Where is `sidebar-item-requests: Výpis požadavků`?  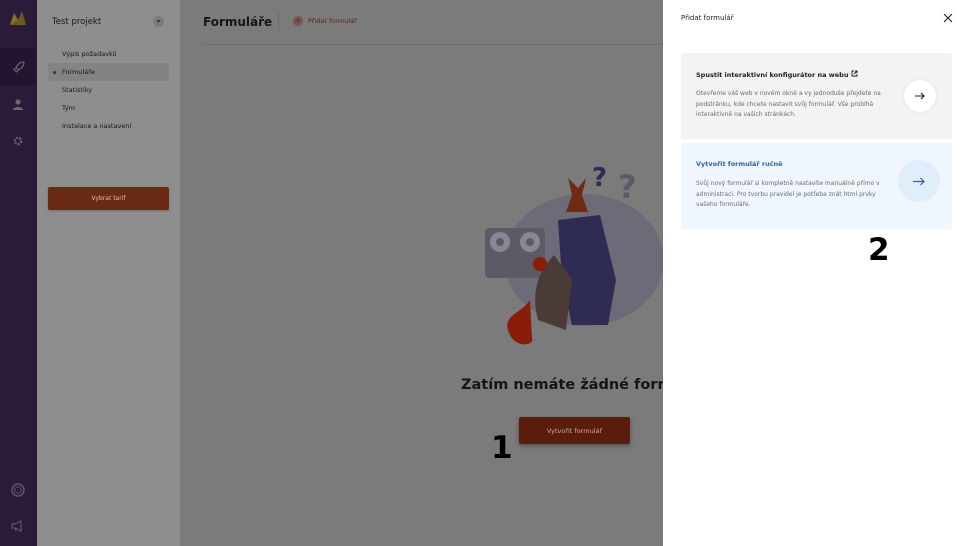 sidebar-item-requests: Výpis požadavků is located at coordinates (108, 54).